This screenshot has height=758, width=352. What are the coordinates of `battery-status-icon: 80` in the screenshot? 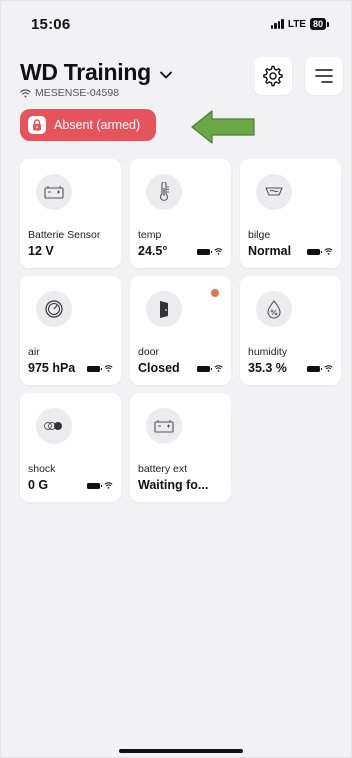 It's located at (319, 24).